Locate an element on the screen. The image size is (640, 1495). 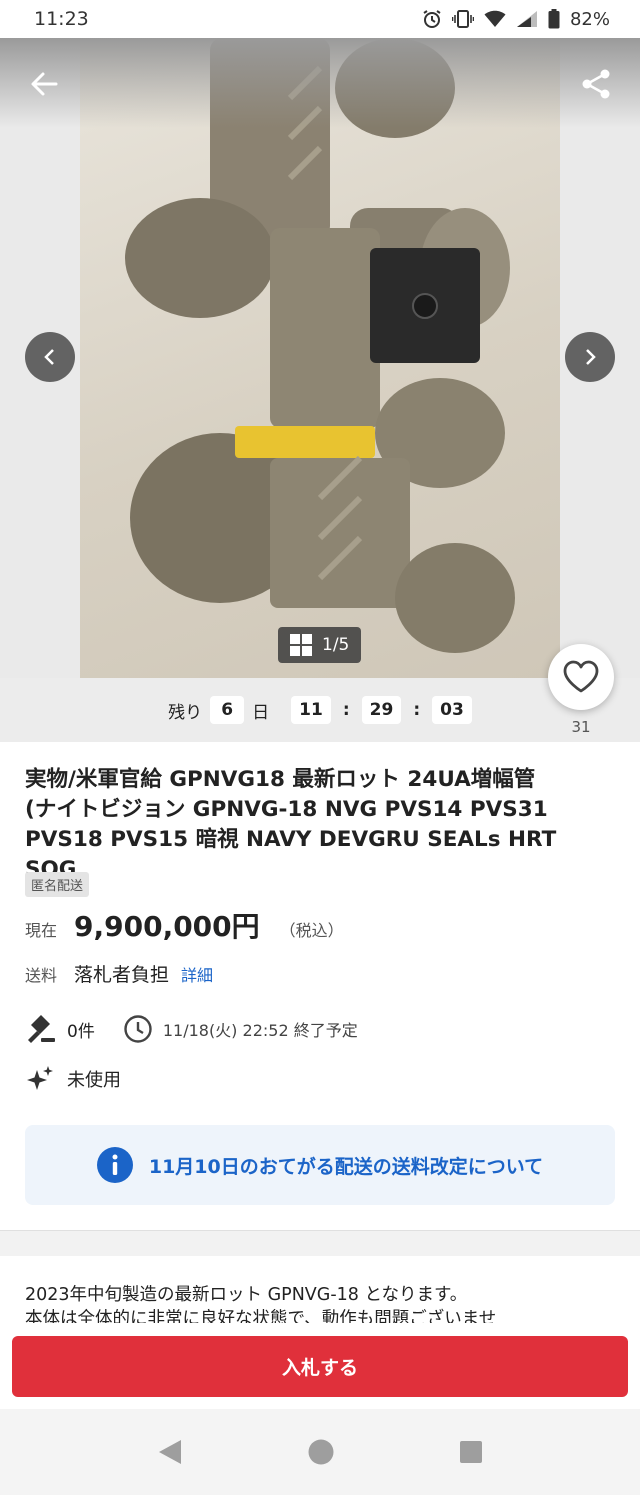
countdown-timer: 残り 6 日 11 : 29 : 03 is located at coordinates (320, 710).